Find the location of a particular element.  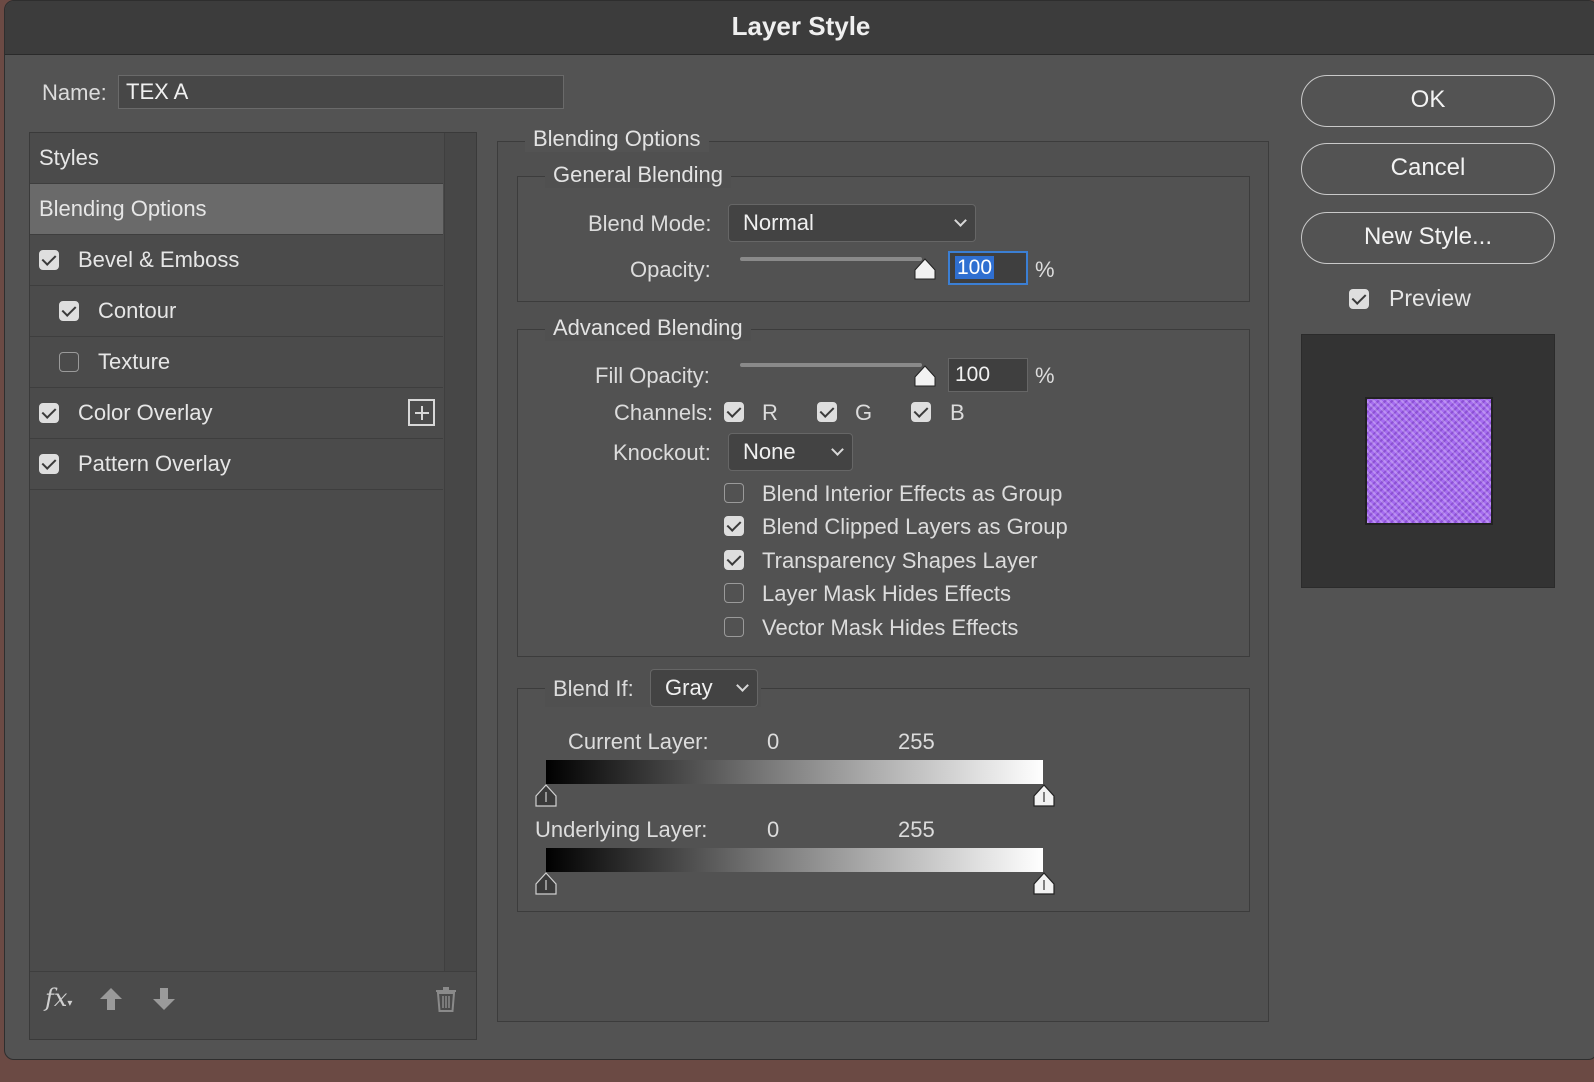

contour-checkbox is located at coordinates (69, 311).